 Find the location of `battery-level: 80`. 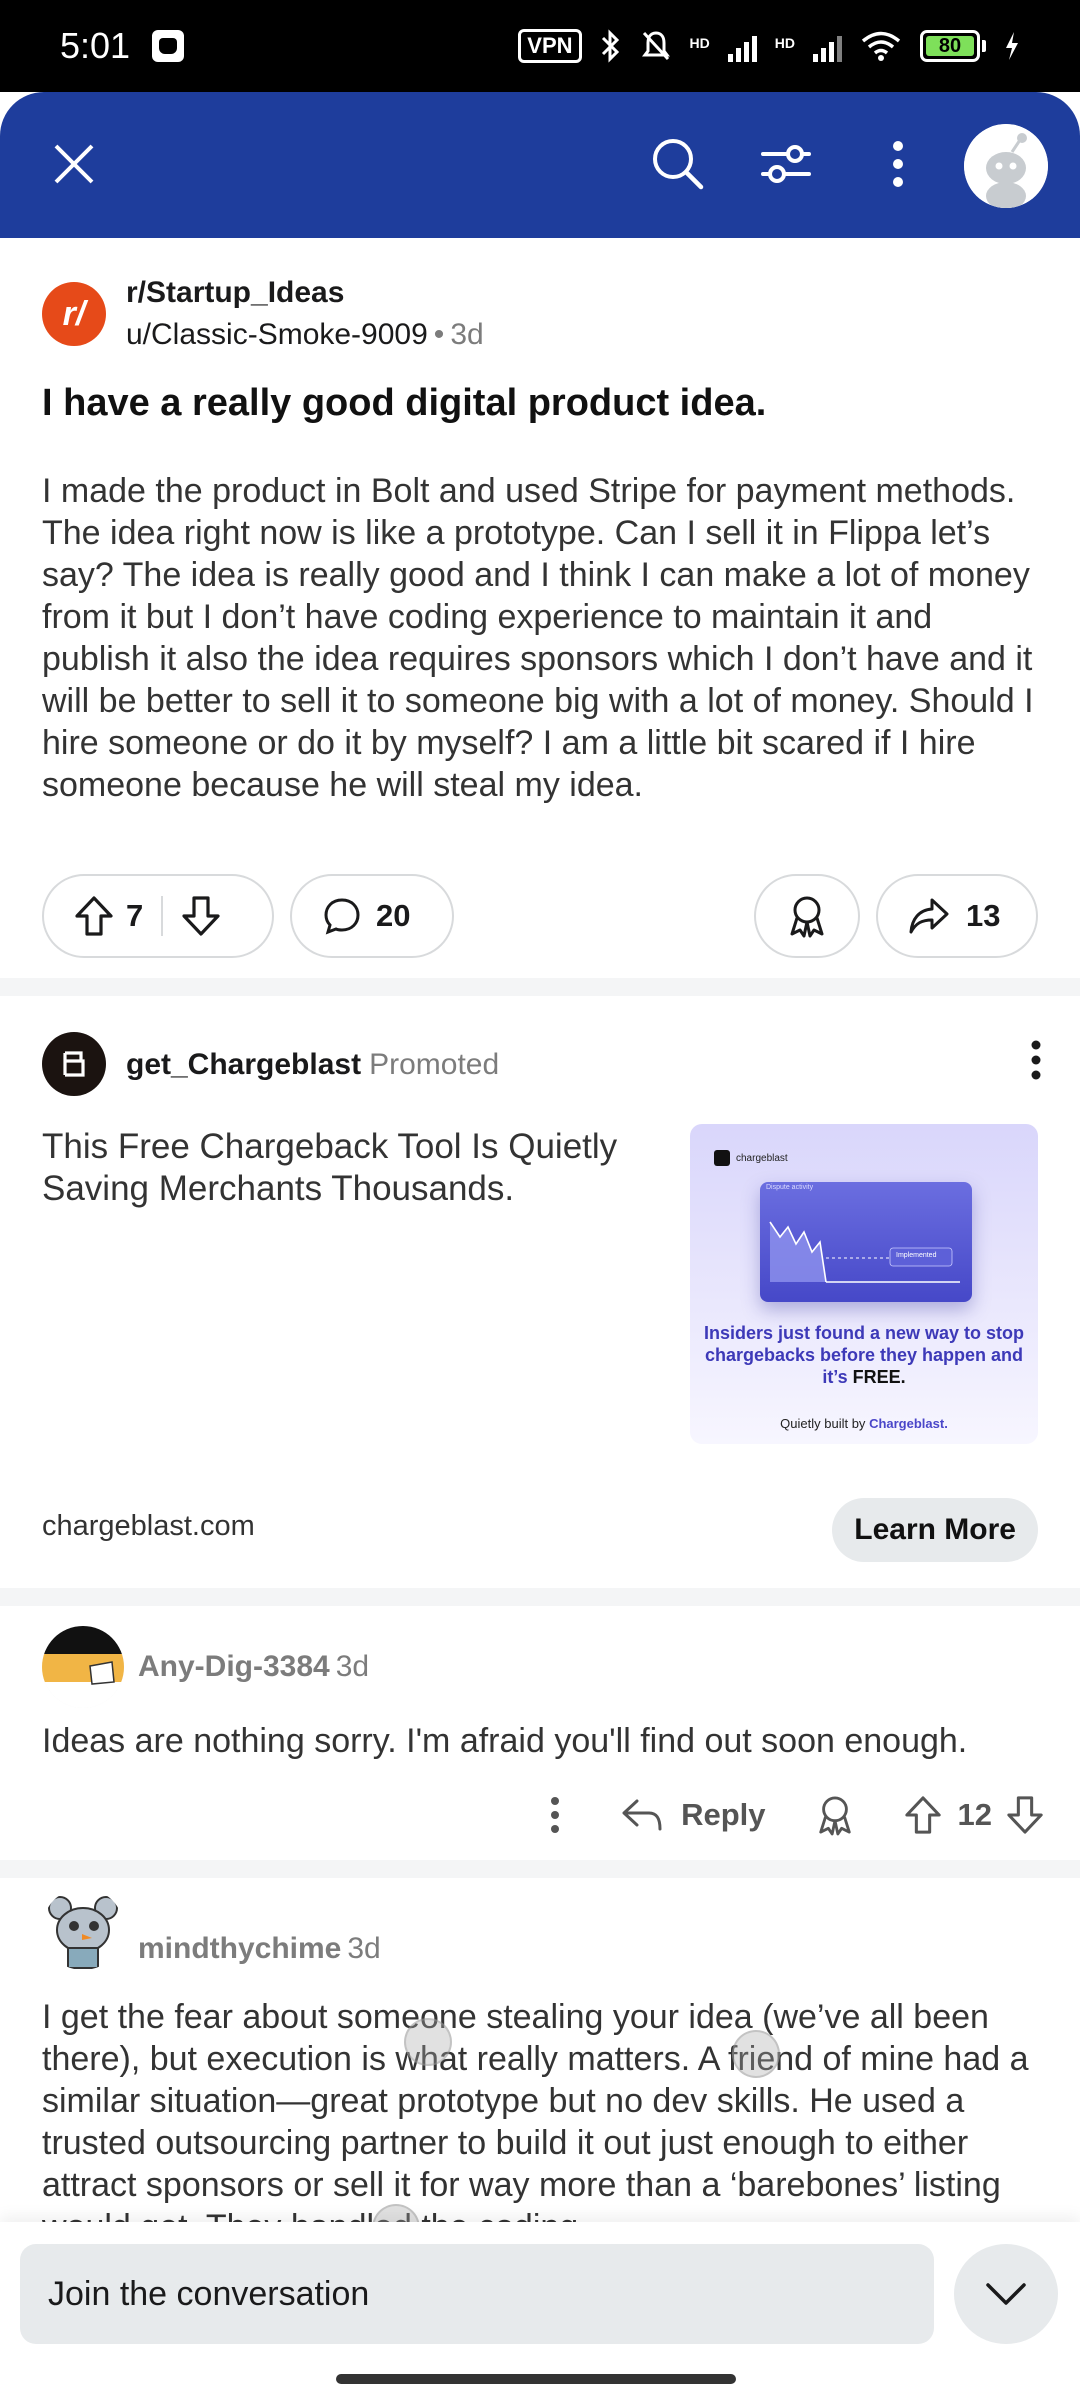

battery-level: 80 is located at coordinates (950, 46).